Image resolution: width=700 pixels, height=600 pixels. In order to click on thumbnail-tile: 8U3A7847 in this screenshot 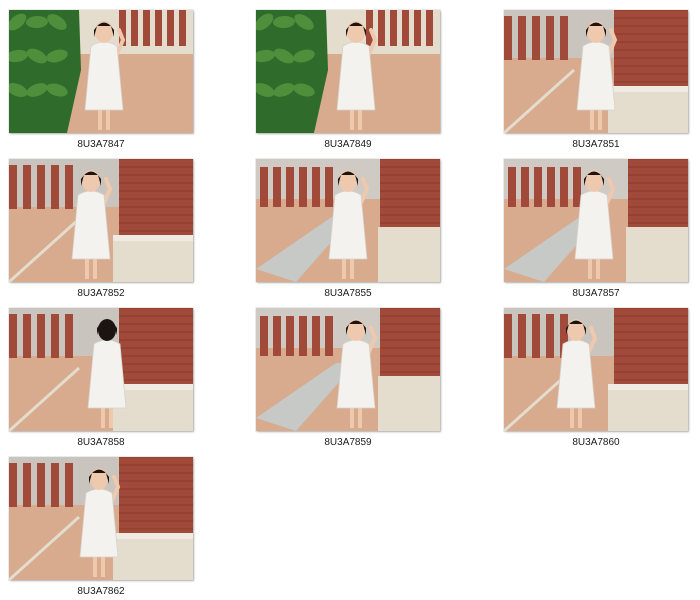, I will do `click(103, 81)`.